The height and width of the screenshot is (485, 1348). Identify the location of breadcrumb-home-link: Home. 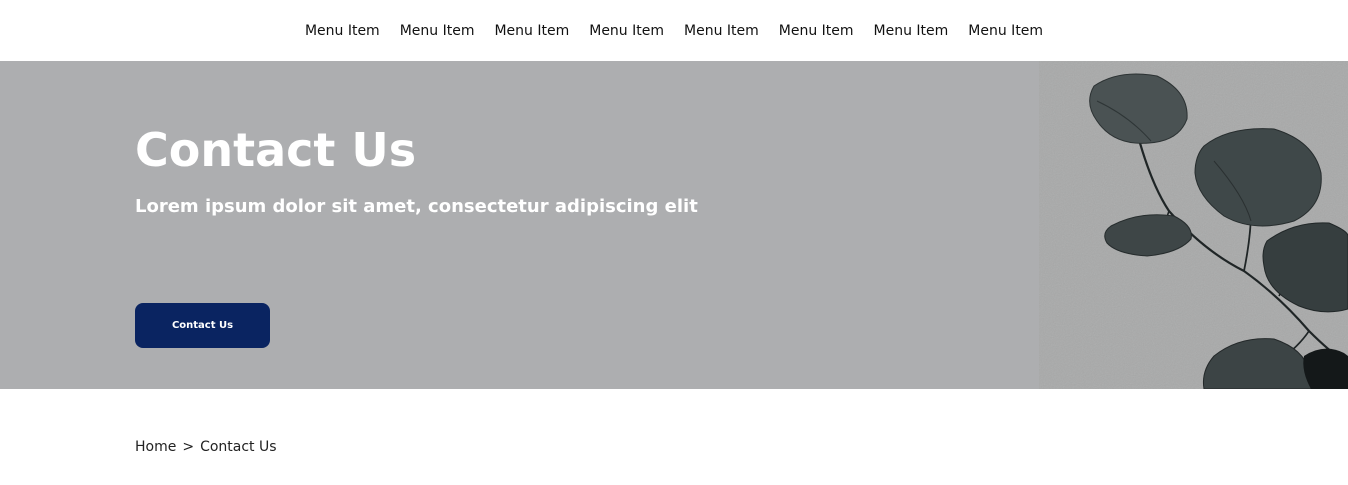
(155, 447).